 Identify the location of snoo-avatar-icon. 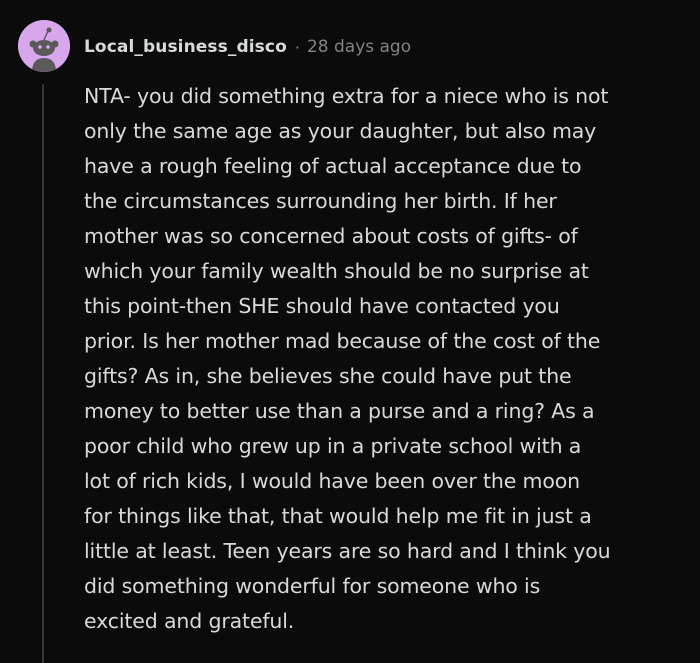
(44, 46).